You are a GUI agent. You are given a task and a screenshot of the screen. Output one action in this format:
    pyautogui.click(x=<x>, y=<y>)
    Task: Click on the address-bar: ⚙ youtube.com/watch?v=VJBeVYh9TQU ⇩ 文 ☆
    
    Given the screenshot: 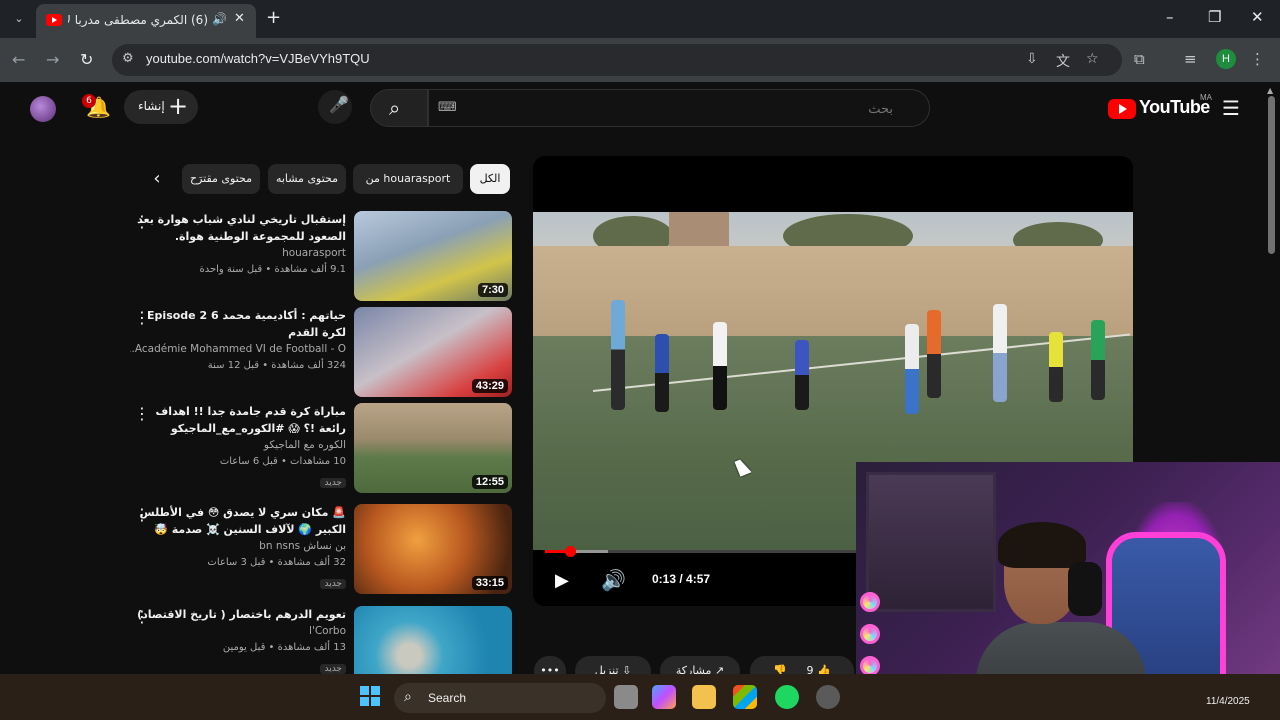 What is the action you would take?
    pyautogui.click(x=617, y=60)
    